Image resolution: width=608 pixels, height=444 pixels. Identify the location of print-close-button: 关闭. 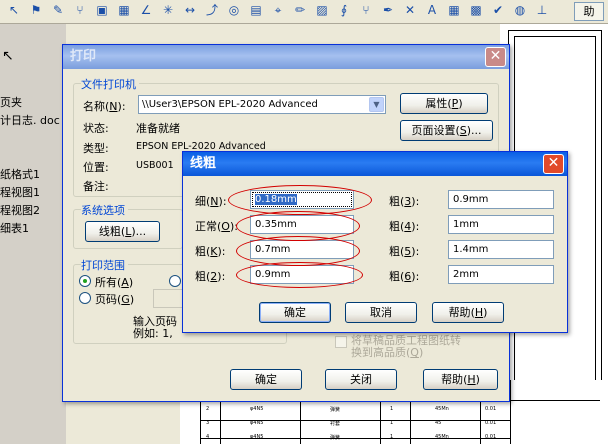
(361, 379).